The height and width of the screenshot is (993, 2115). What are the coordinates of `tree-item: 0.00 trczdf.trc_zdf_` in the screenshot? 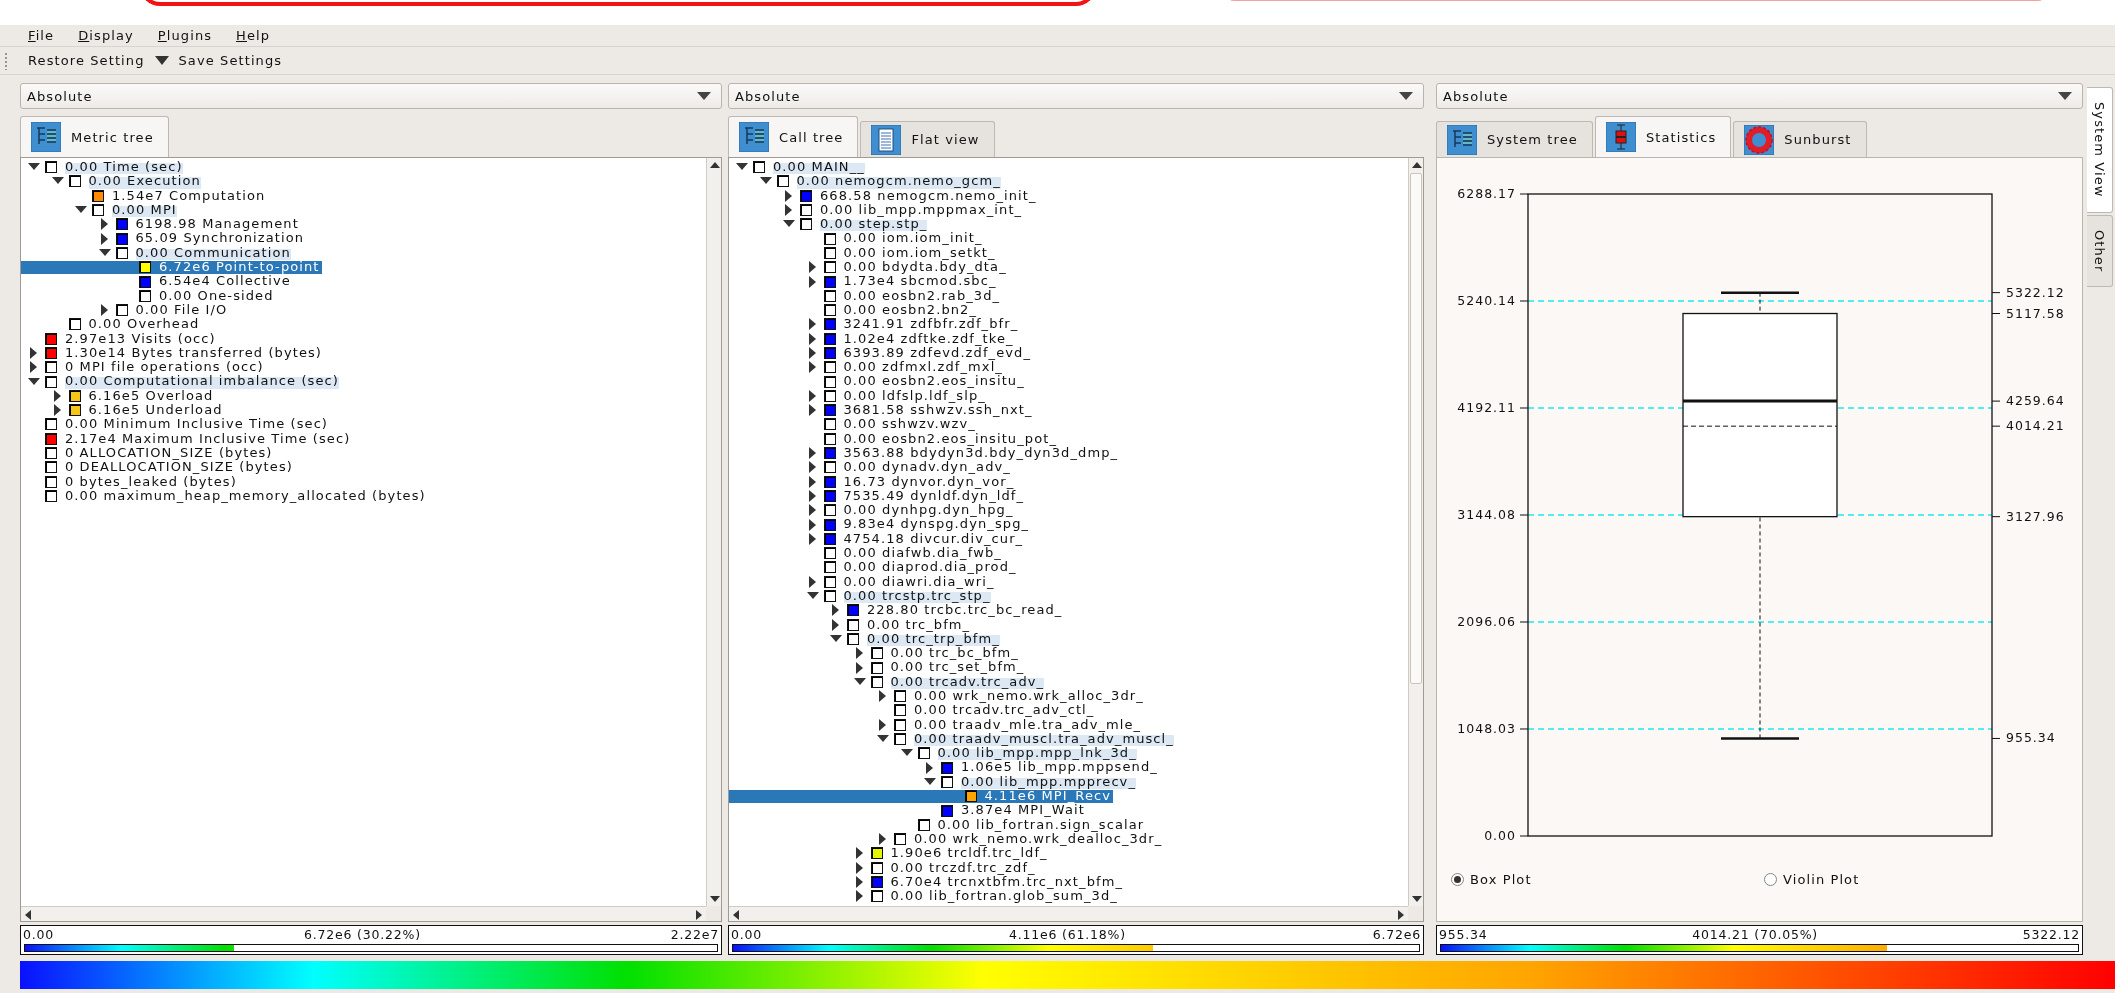 It's located at (883, 867).